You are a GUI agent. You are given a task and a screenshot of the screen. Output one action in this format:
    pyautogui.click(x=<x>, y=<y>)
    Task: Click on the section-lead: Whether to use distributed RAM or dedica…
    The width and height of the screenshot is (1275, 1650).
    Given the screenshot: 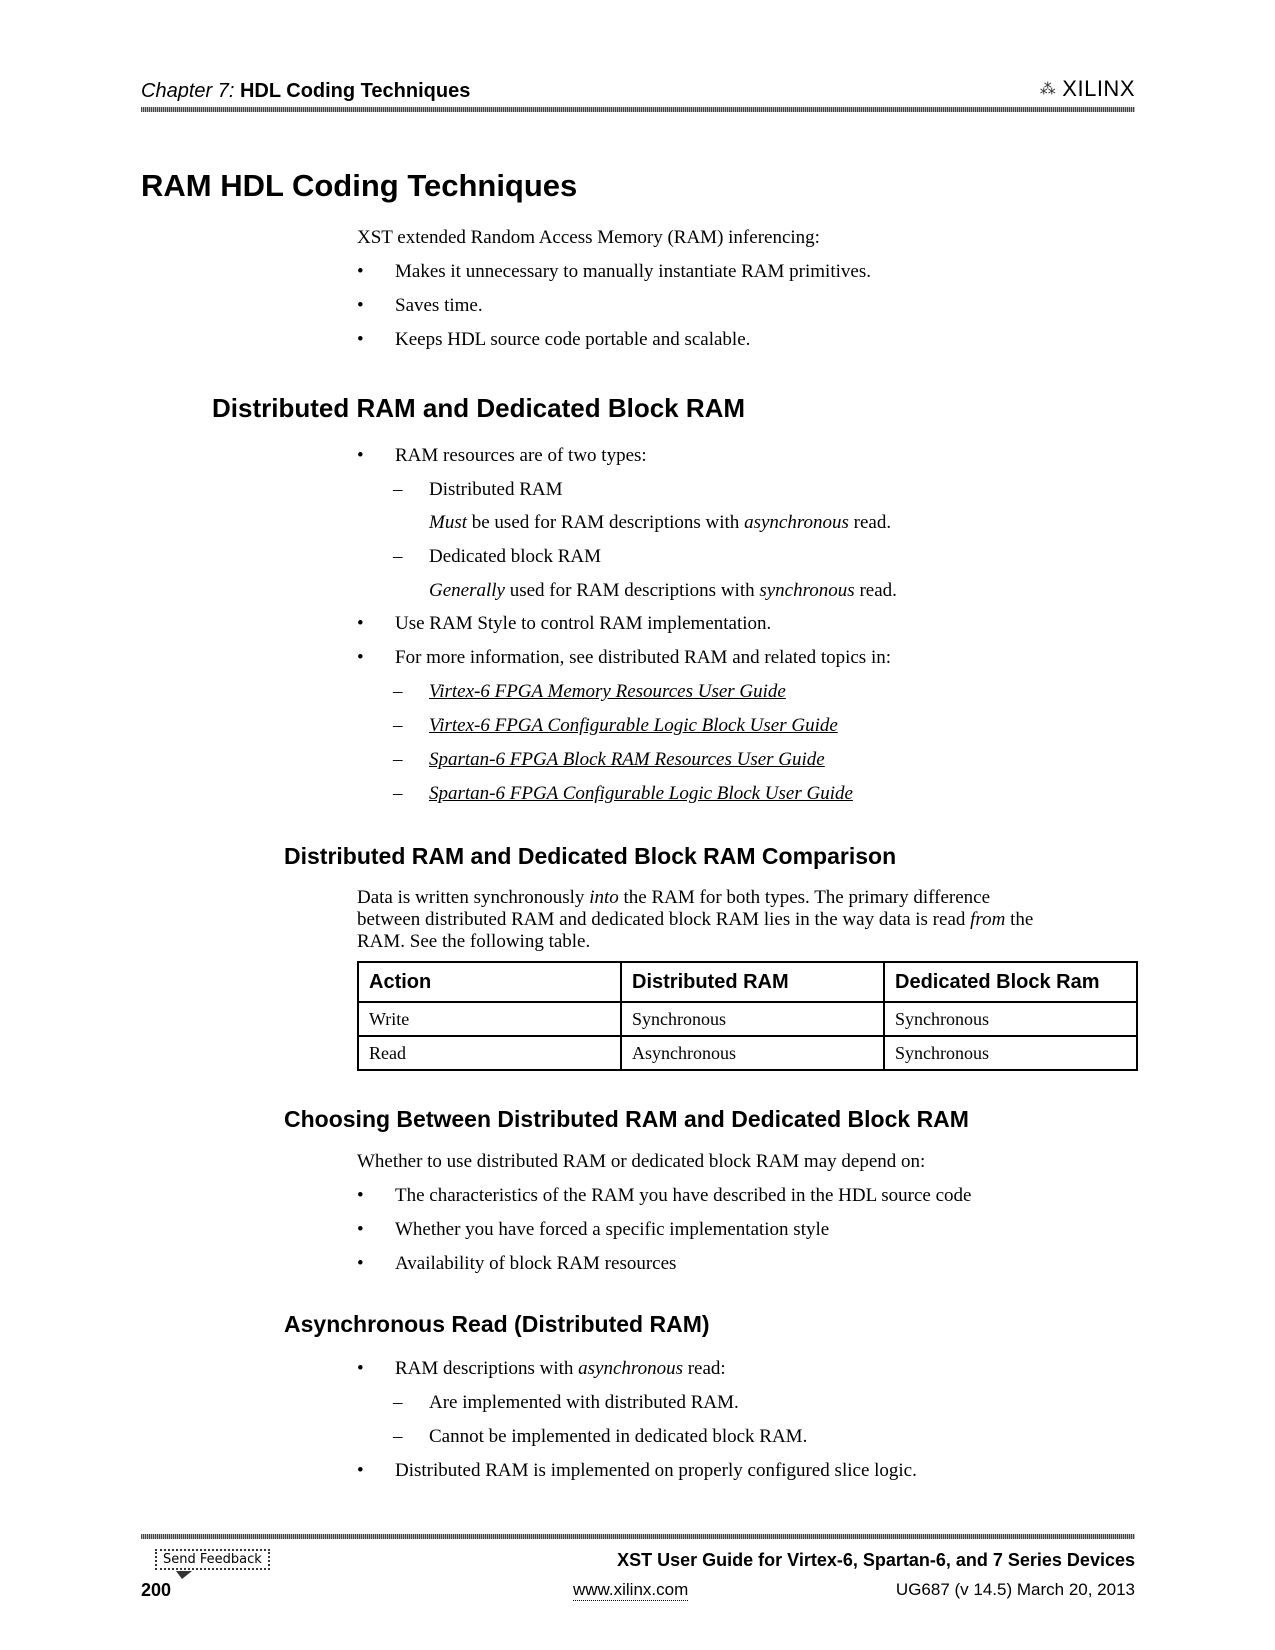 What is the action you would take?
    pyautogui.click(x=641, y=1161)
    